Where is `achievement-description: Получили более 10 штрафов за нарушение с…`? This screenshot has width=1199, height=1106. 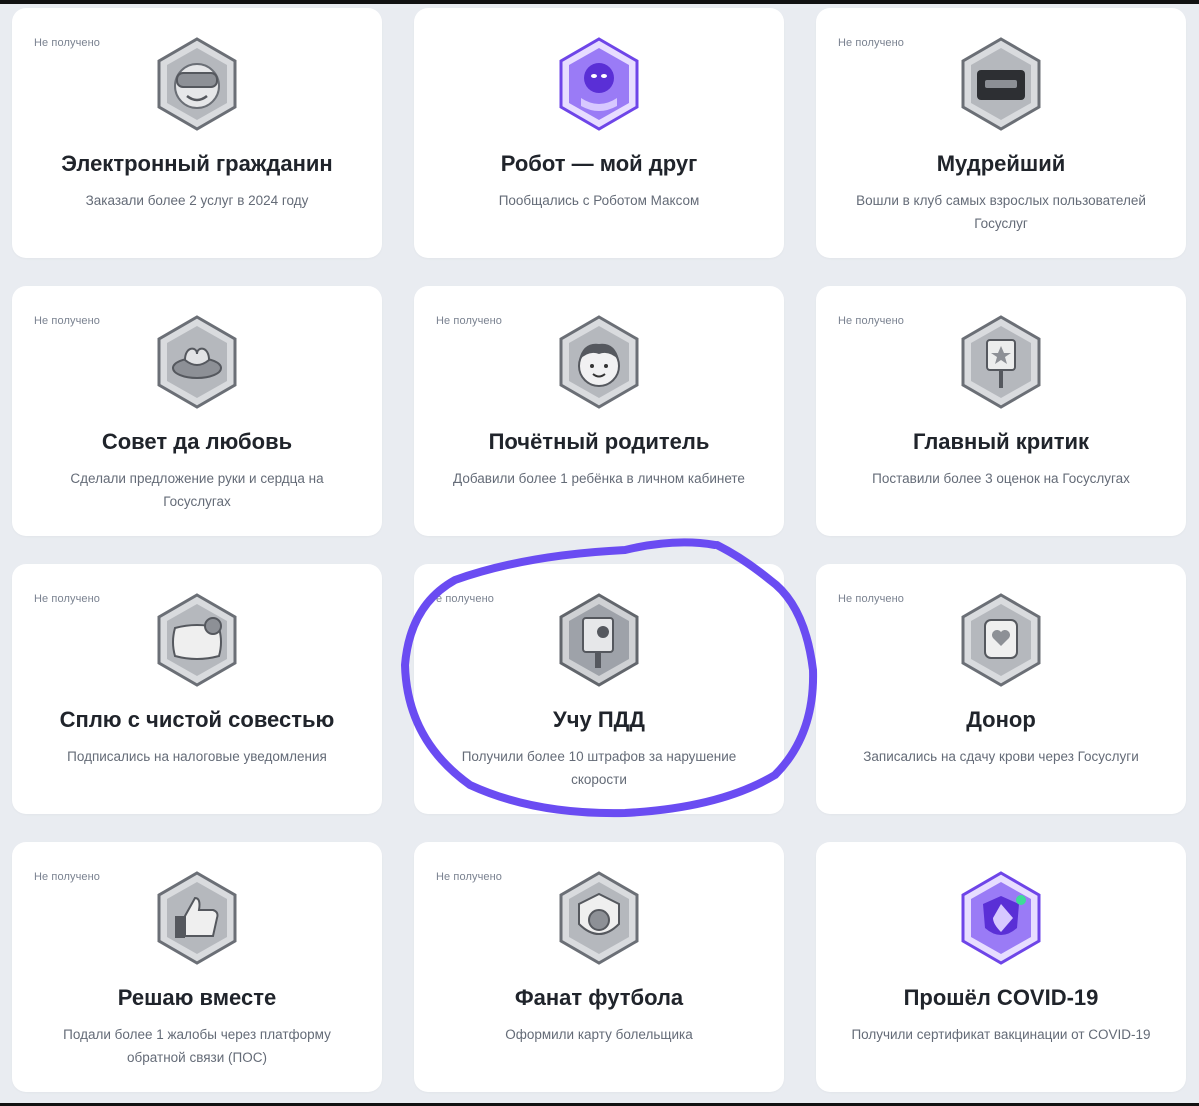
achievement-description: Получили более 10 штрафов за нарушение с… is located at coordinates (599, 768).